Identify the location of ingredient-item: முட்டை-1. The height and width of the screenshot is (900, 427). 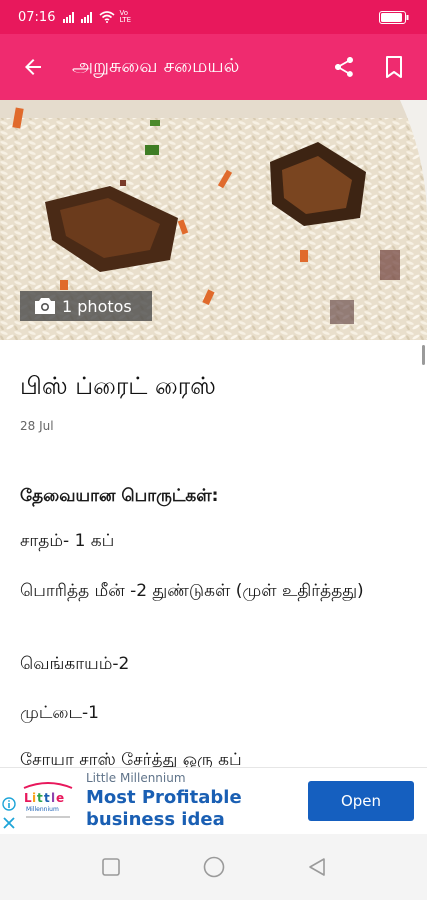
(59, 713).